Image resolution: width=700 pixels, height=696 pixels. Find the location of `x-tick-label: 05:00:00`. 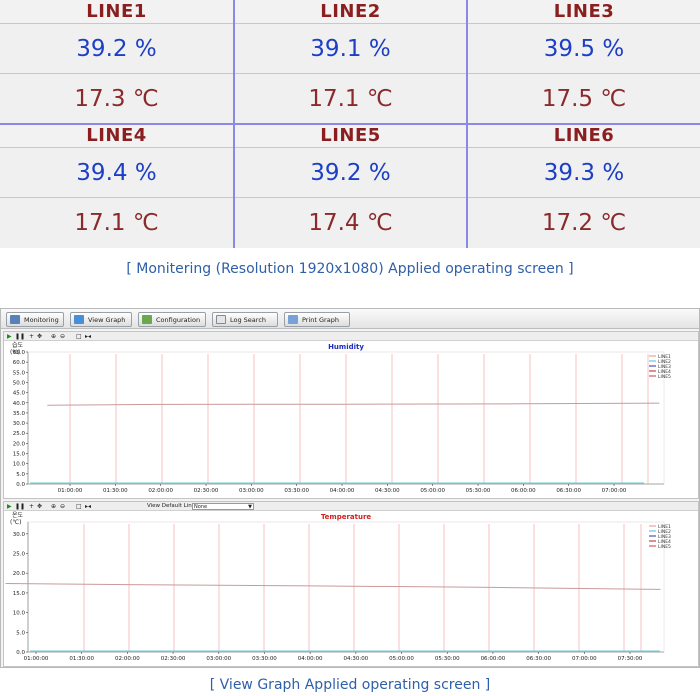

x-tick-label: 05:00:00 is located at coordinates (432, 491).